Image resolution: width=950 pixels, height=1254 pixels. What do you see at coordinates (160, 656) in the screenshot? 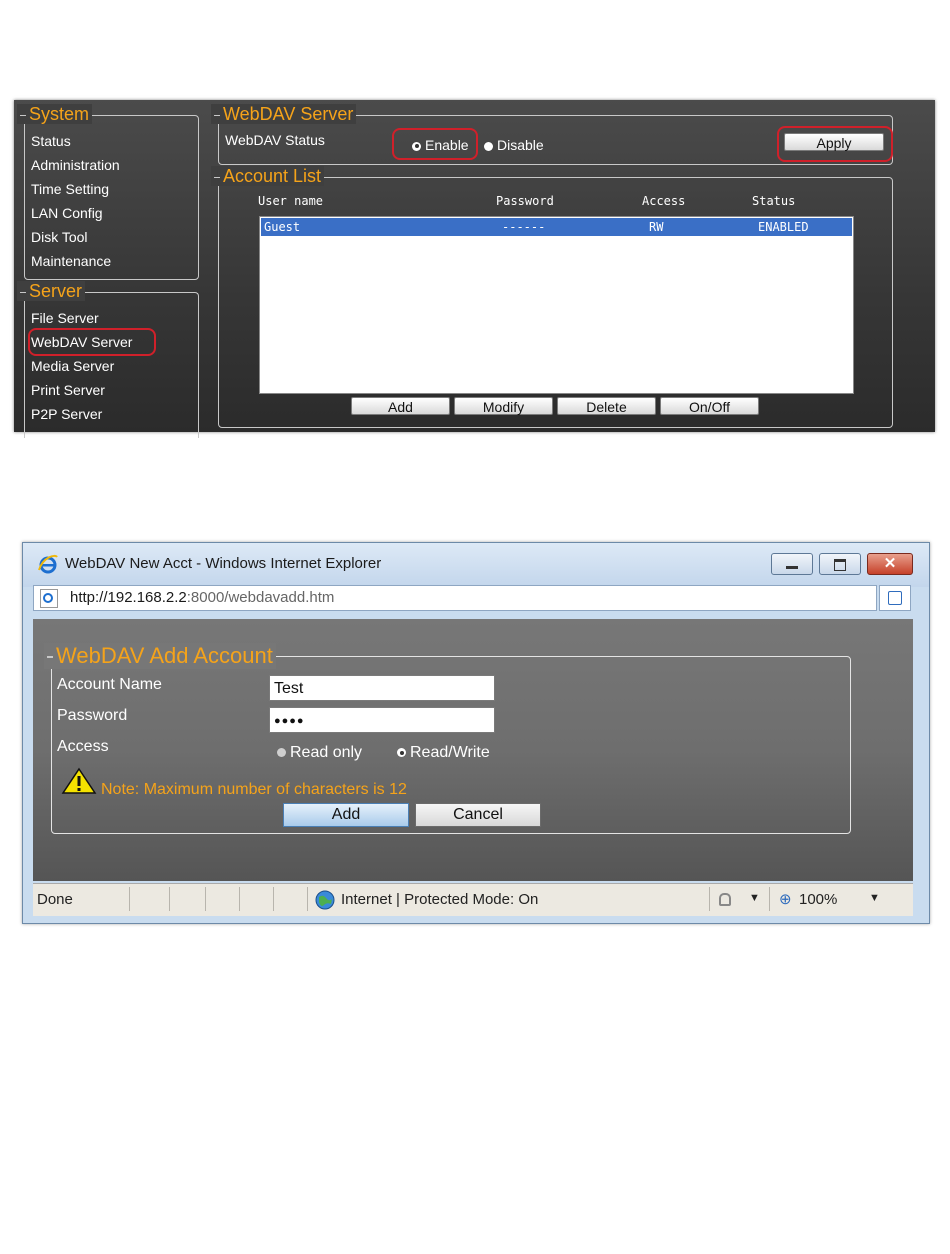
I see `add-account-legend: WebDAV Add Account` at bounding box center [160, 656].